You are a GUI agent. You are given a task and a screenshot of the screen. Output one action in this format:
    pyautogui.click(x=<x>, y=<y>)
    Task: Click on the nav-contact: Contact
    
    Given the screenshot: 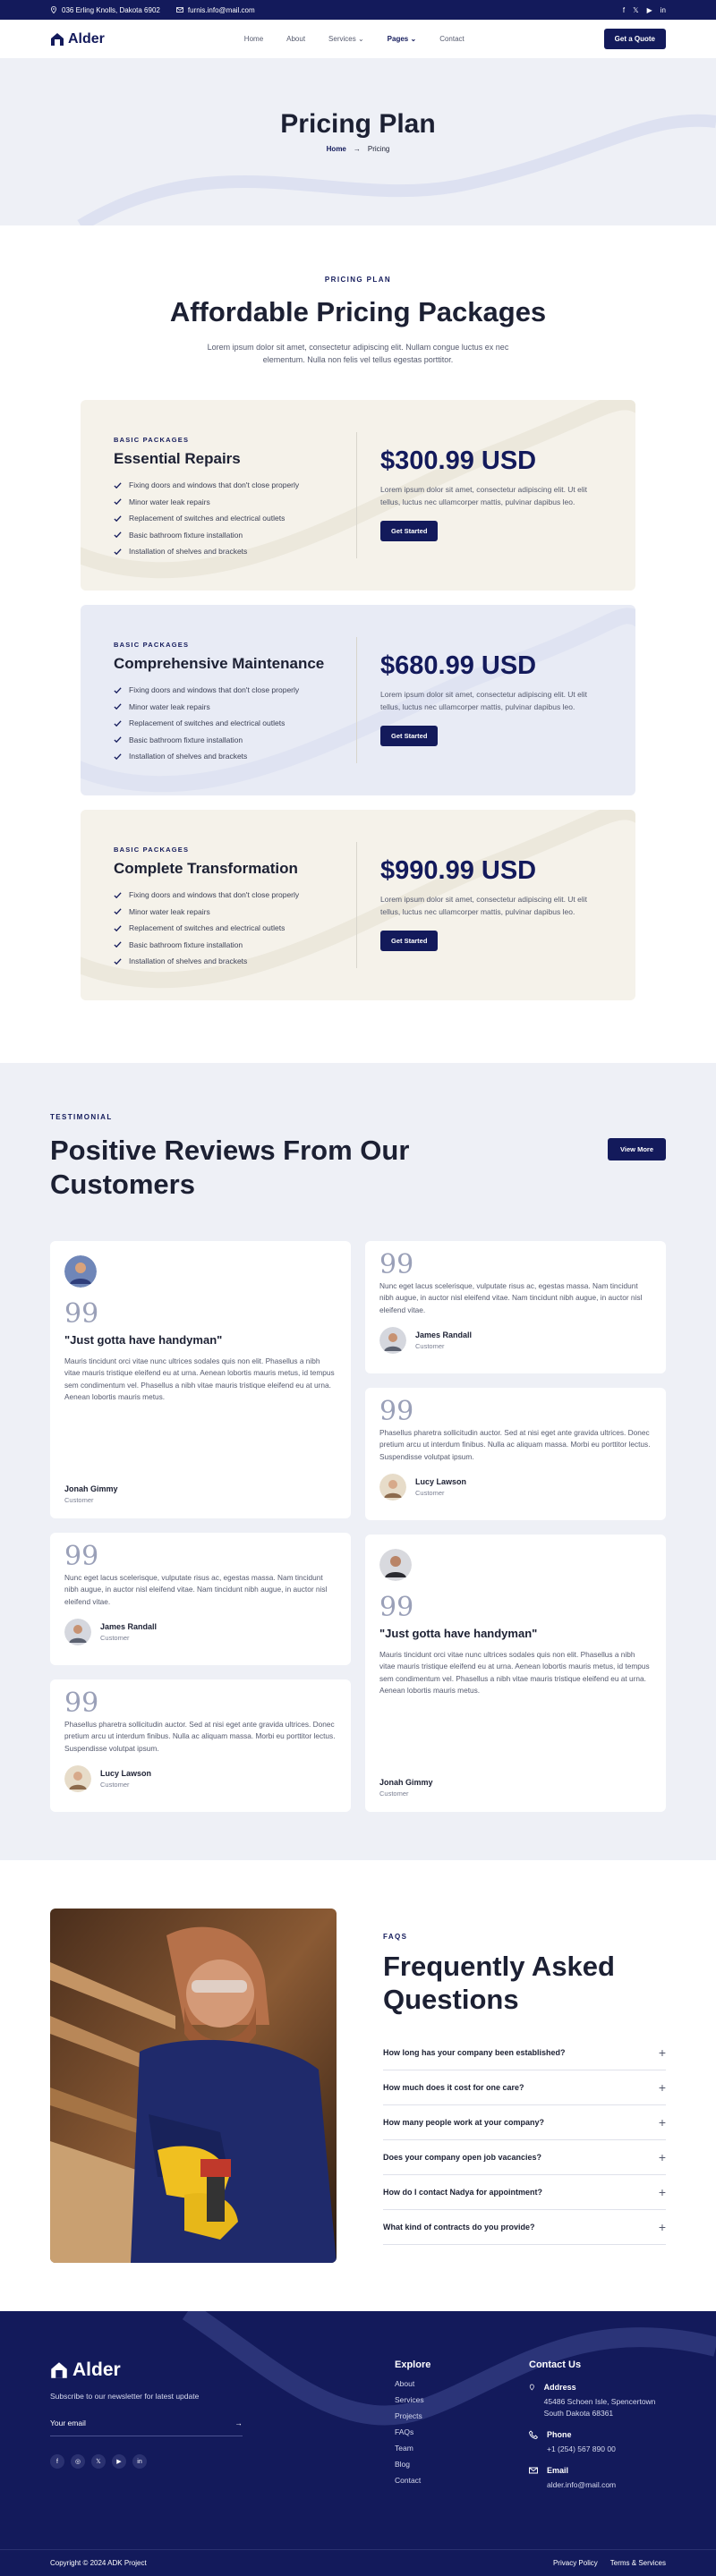 What is the action you would take?
    pyautogui.click(x=452, y=39)
    